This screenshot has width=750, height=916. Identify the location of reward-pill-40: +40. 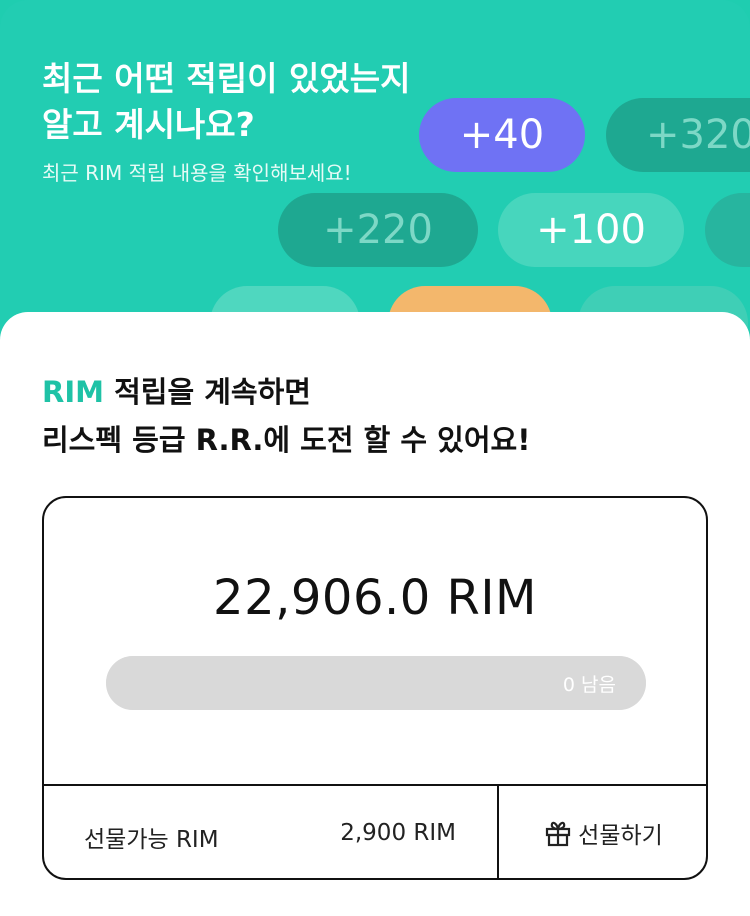
(502, 135).